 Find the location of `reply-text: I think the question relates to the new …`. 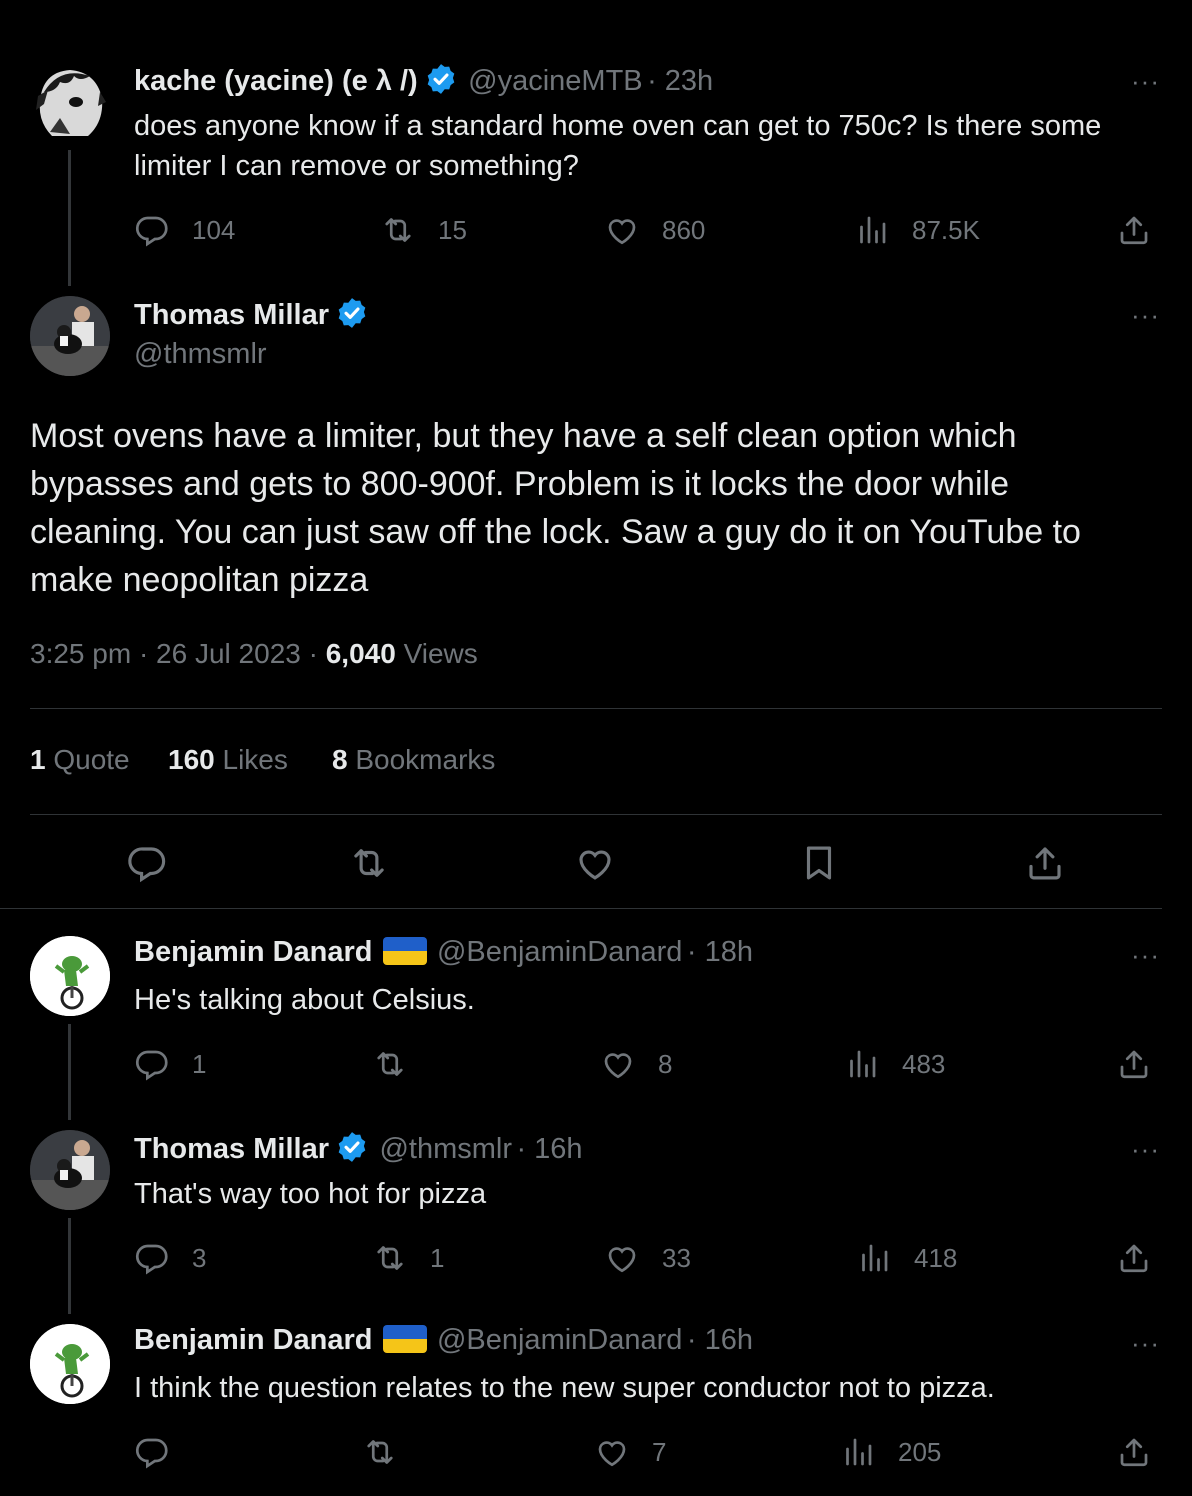

reply-text: I think the question relates to the new … is located at coordinates (564, 1388).